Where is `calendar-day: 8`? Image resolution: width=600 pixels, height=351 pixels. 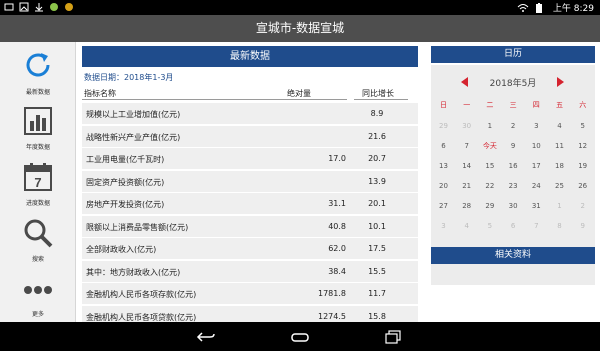
calendar-day: 8 is located at coordinates (559, 226).